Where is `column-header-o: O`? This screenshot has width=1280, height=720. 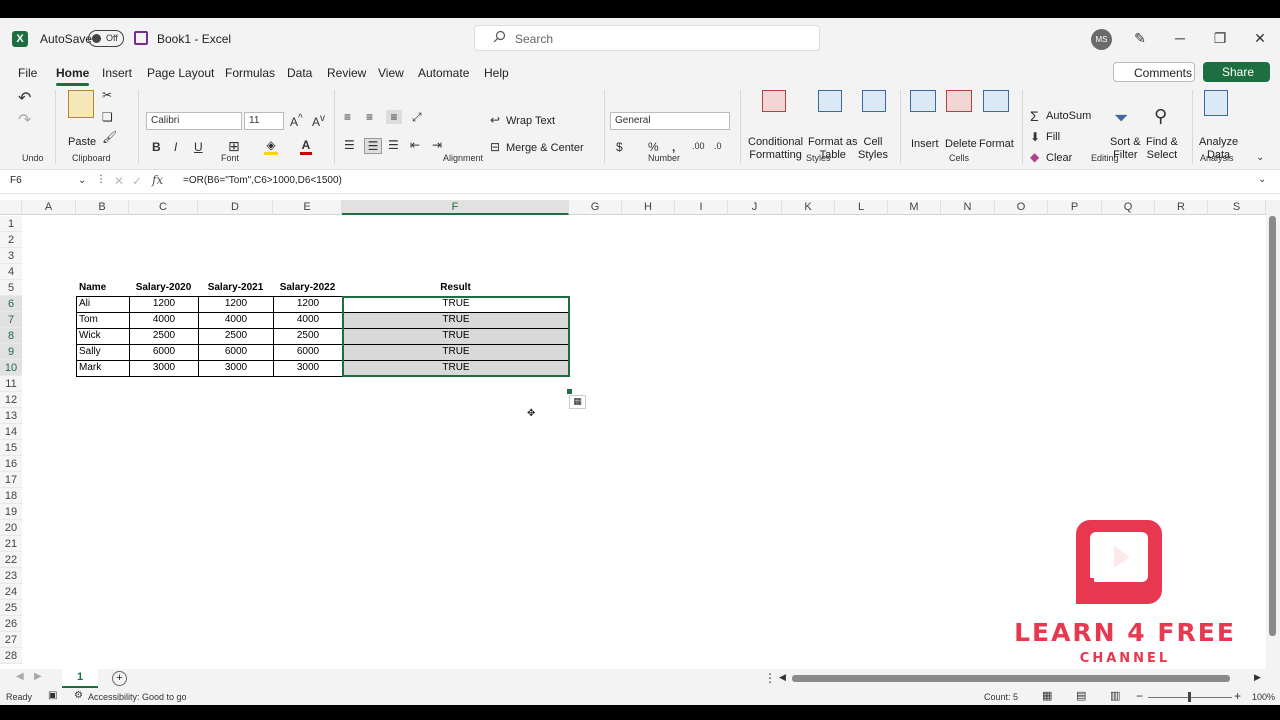 column-header-o: O is located at coordinates (1021, 207).